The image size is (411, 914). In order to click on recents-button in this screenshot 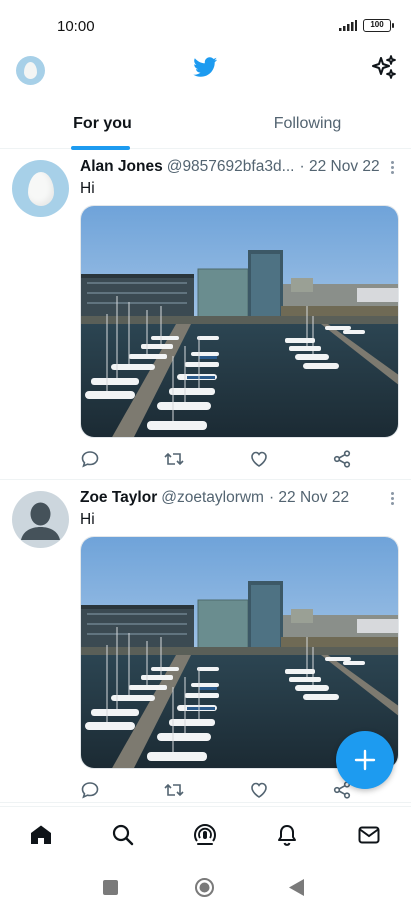, I will do `click(110, 890)`.